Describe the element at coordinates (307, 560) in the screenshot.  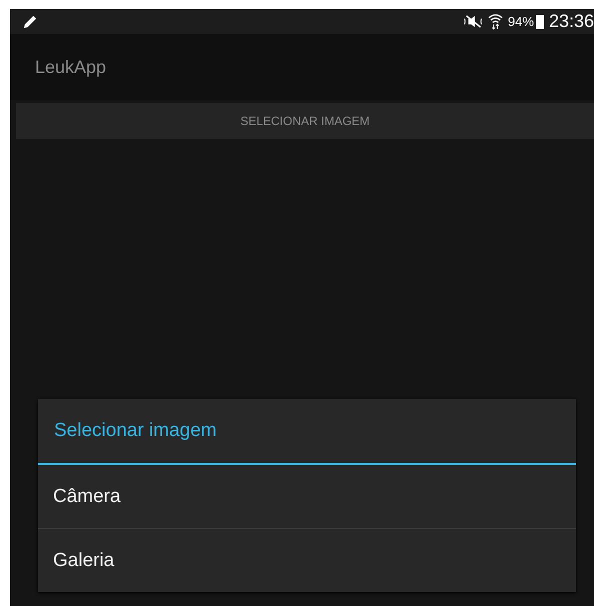
I see `dialog-option: Galeria` at that location.